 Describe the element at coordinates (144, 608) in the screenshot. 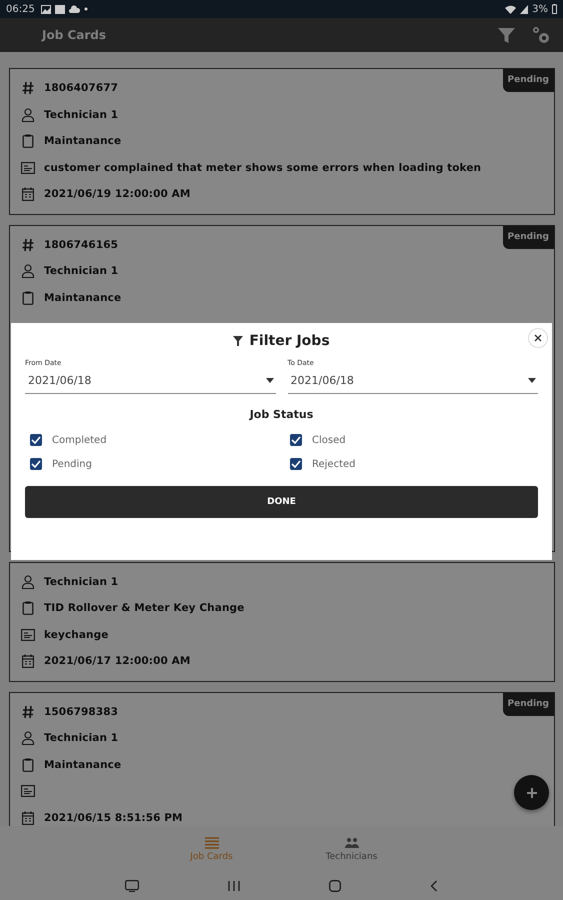

I see `job-type: TID Rollover & Meter Key Change` at that location.